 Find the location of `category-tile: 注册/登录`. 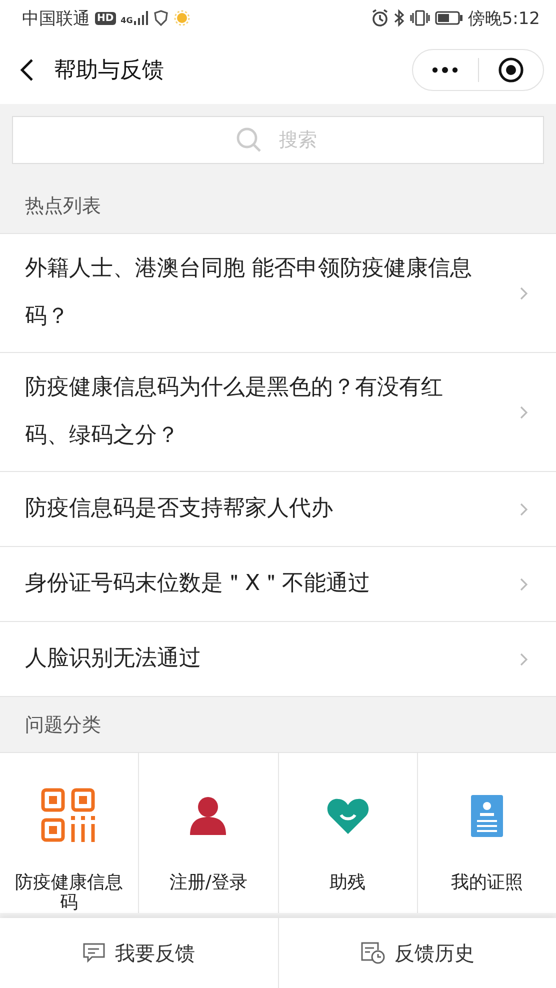

category-tile: 注册/登录 is located at coordinates (208, 833).